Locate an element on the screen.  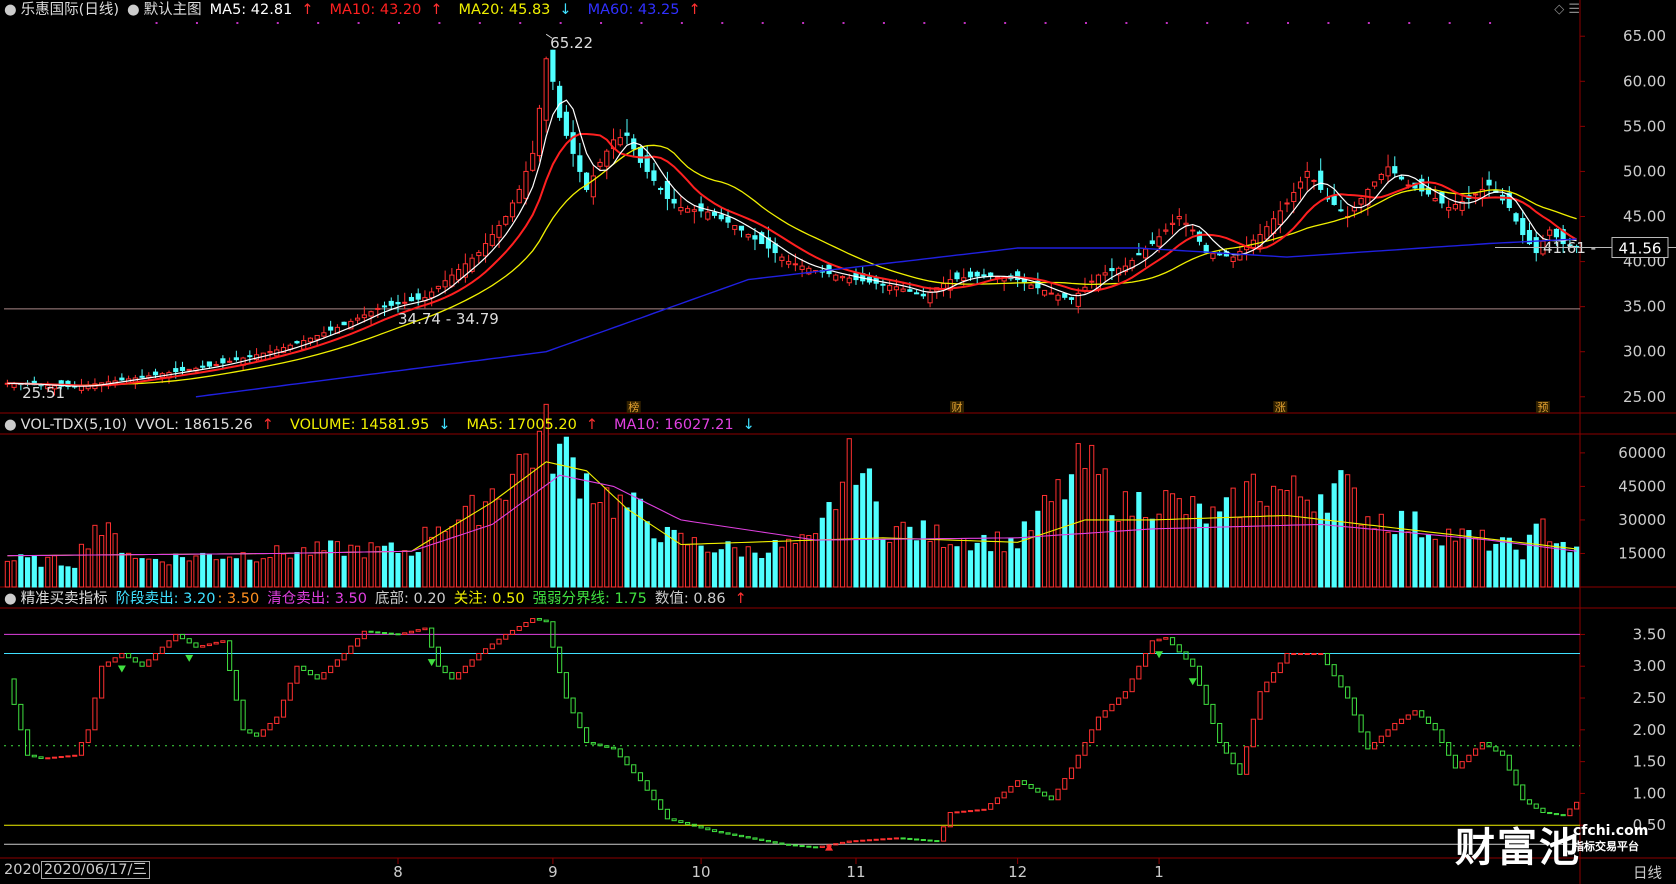
period-label: 日线 is located at coordinates (1647, 872).